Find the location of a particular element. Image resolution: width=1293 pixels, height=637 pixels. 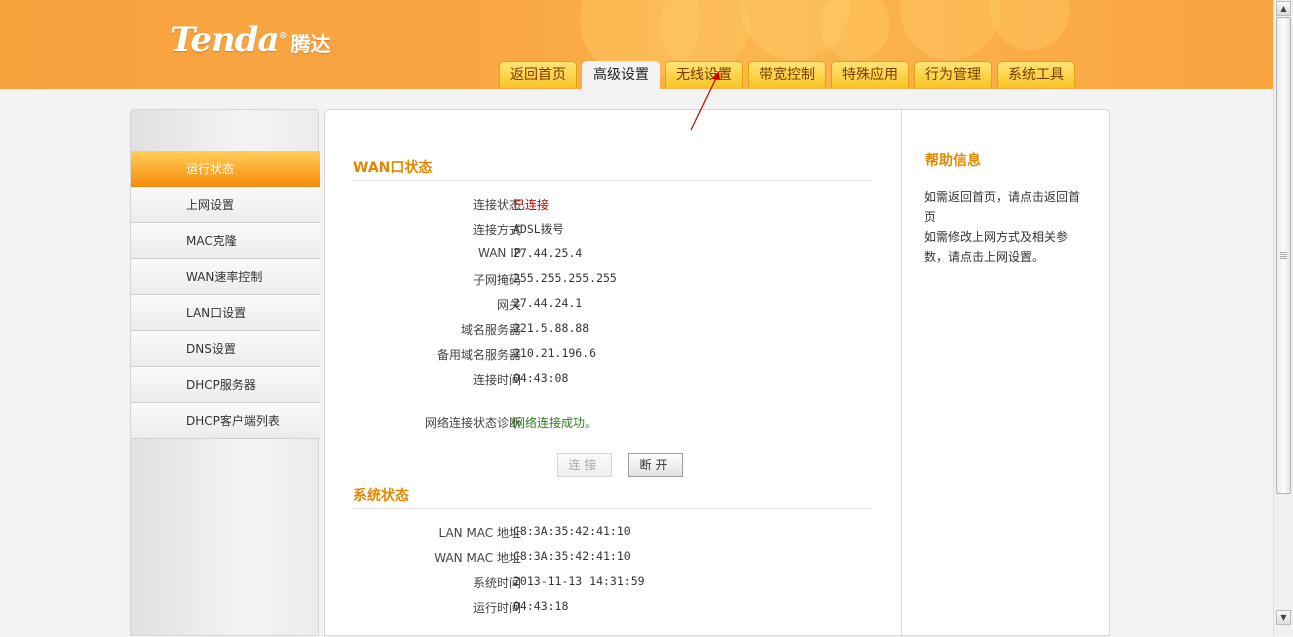

row-label: 系统时间 is located at coordinates (496, 583).